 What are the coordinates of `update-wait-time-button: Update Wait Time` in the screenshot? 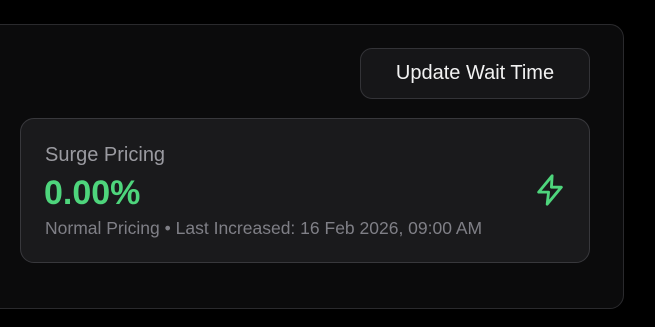 It's located at (475, 73).